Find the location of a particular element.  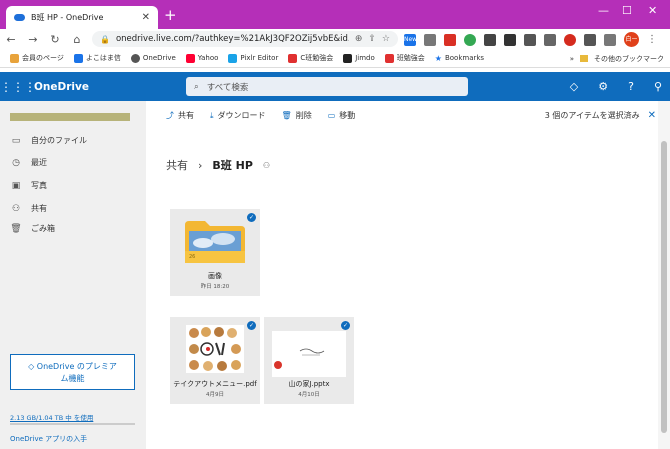

bookmark-item: C班勉強会 is located at coordinates (310, 58).